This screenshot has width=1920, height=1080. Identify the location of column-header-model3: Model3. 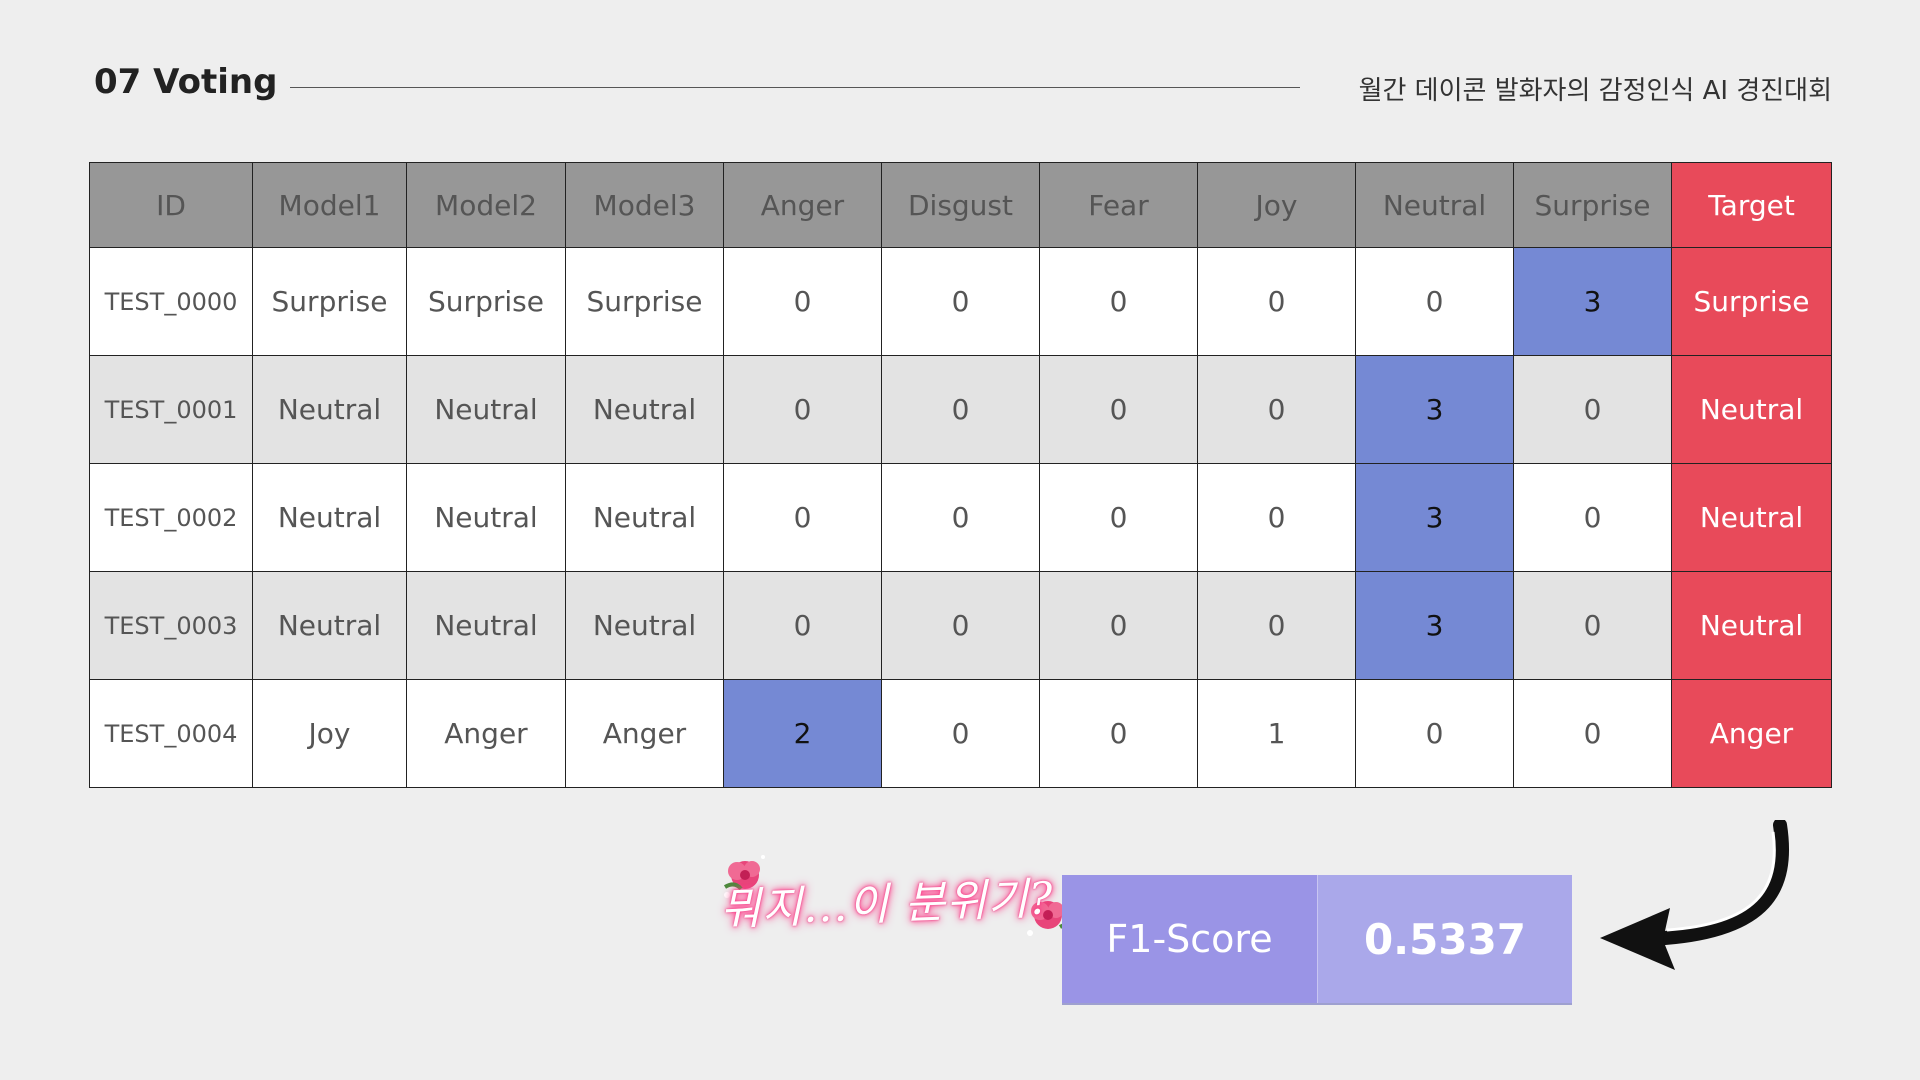
(644, 205).